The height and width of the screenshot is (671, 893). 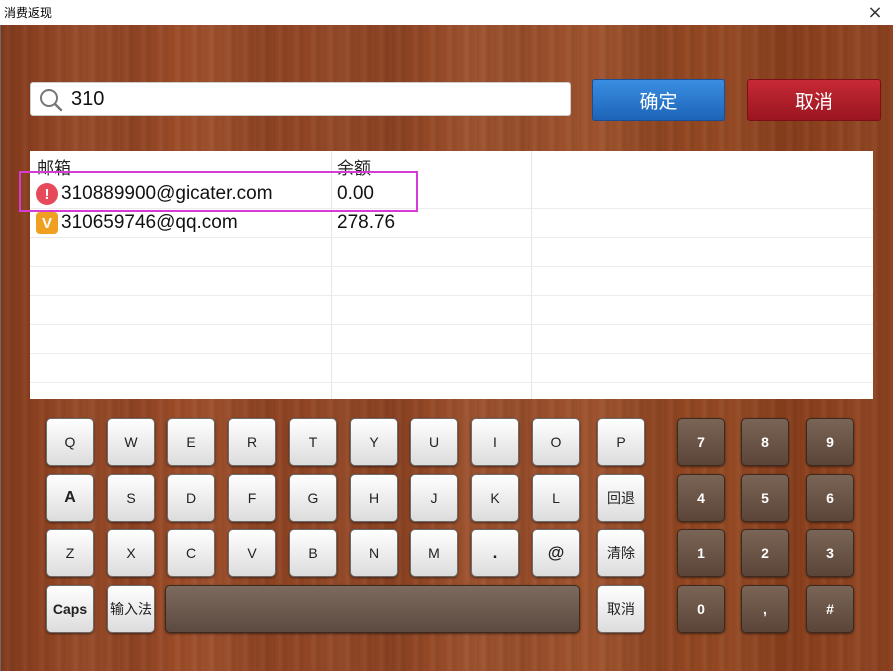 What do you see at coordinates (556, 498) in the screenshot?
I see `key-l: L` at bounding box center [556, 498].